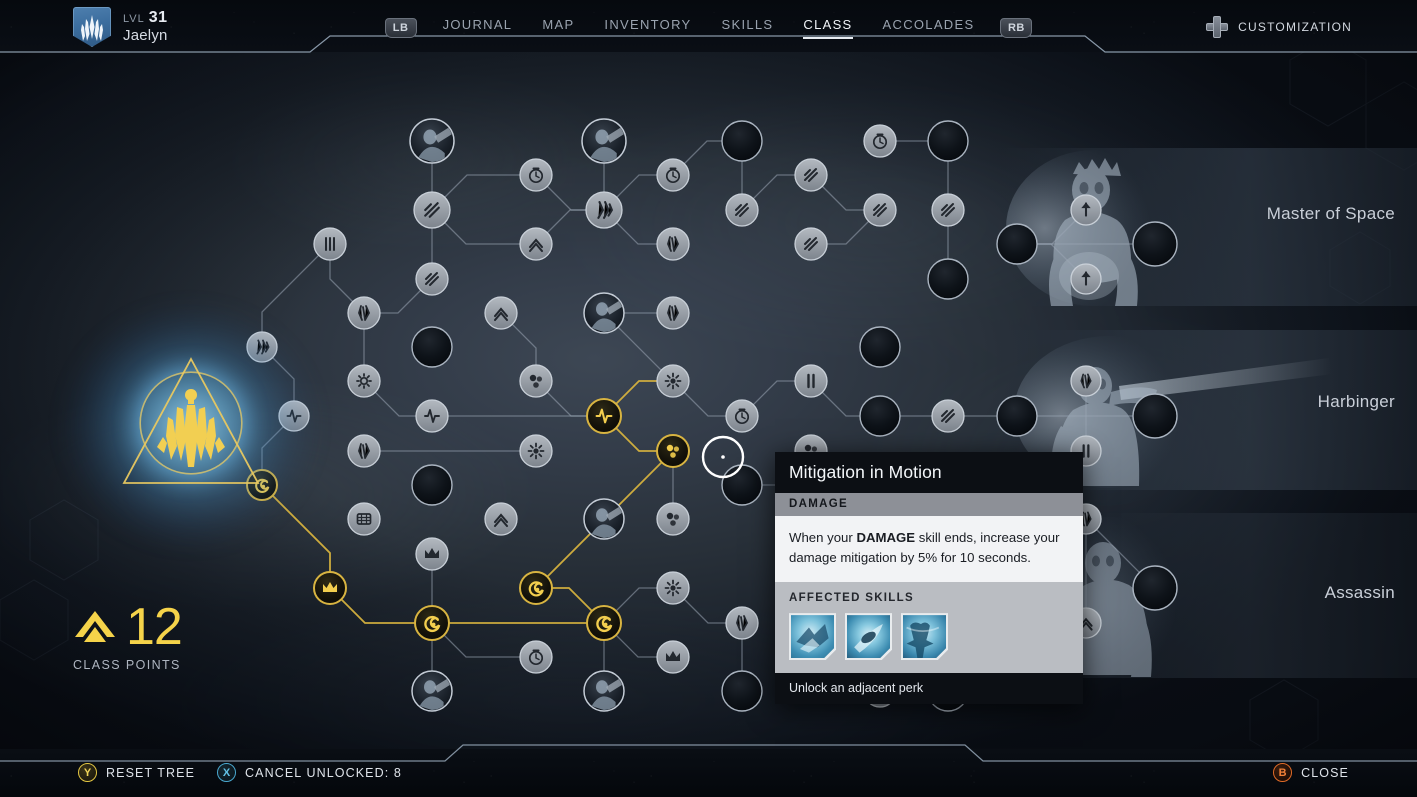  I want to click on tree-node-n19, so click(1155, 244).